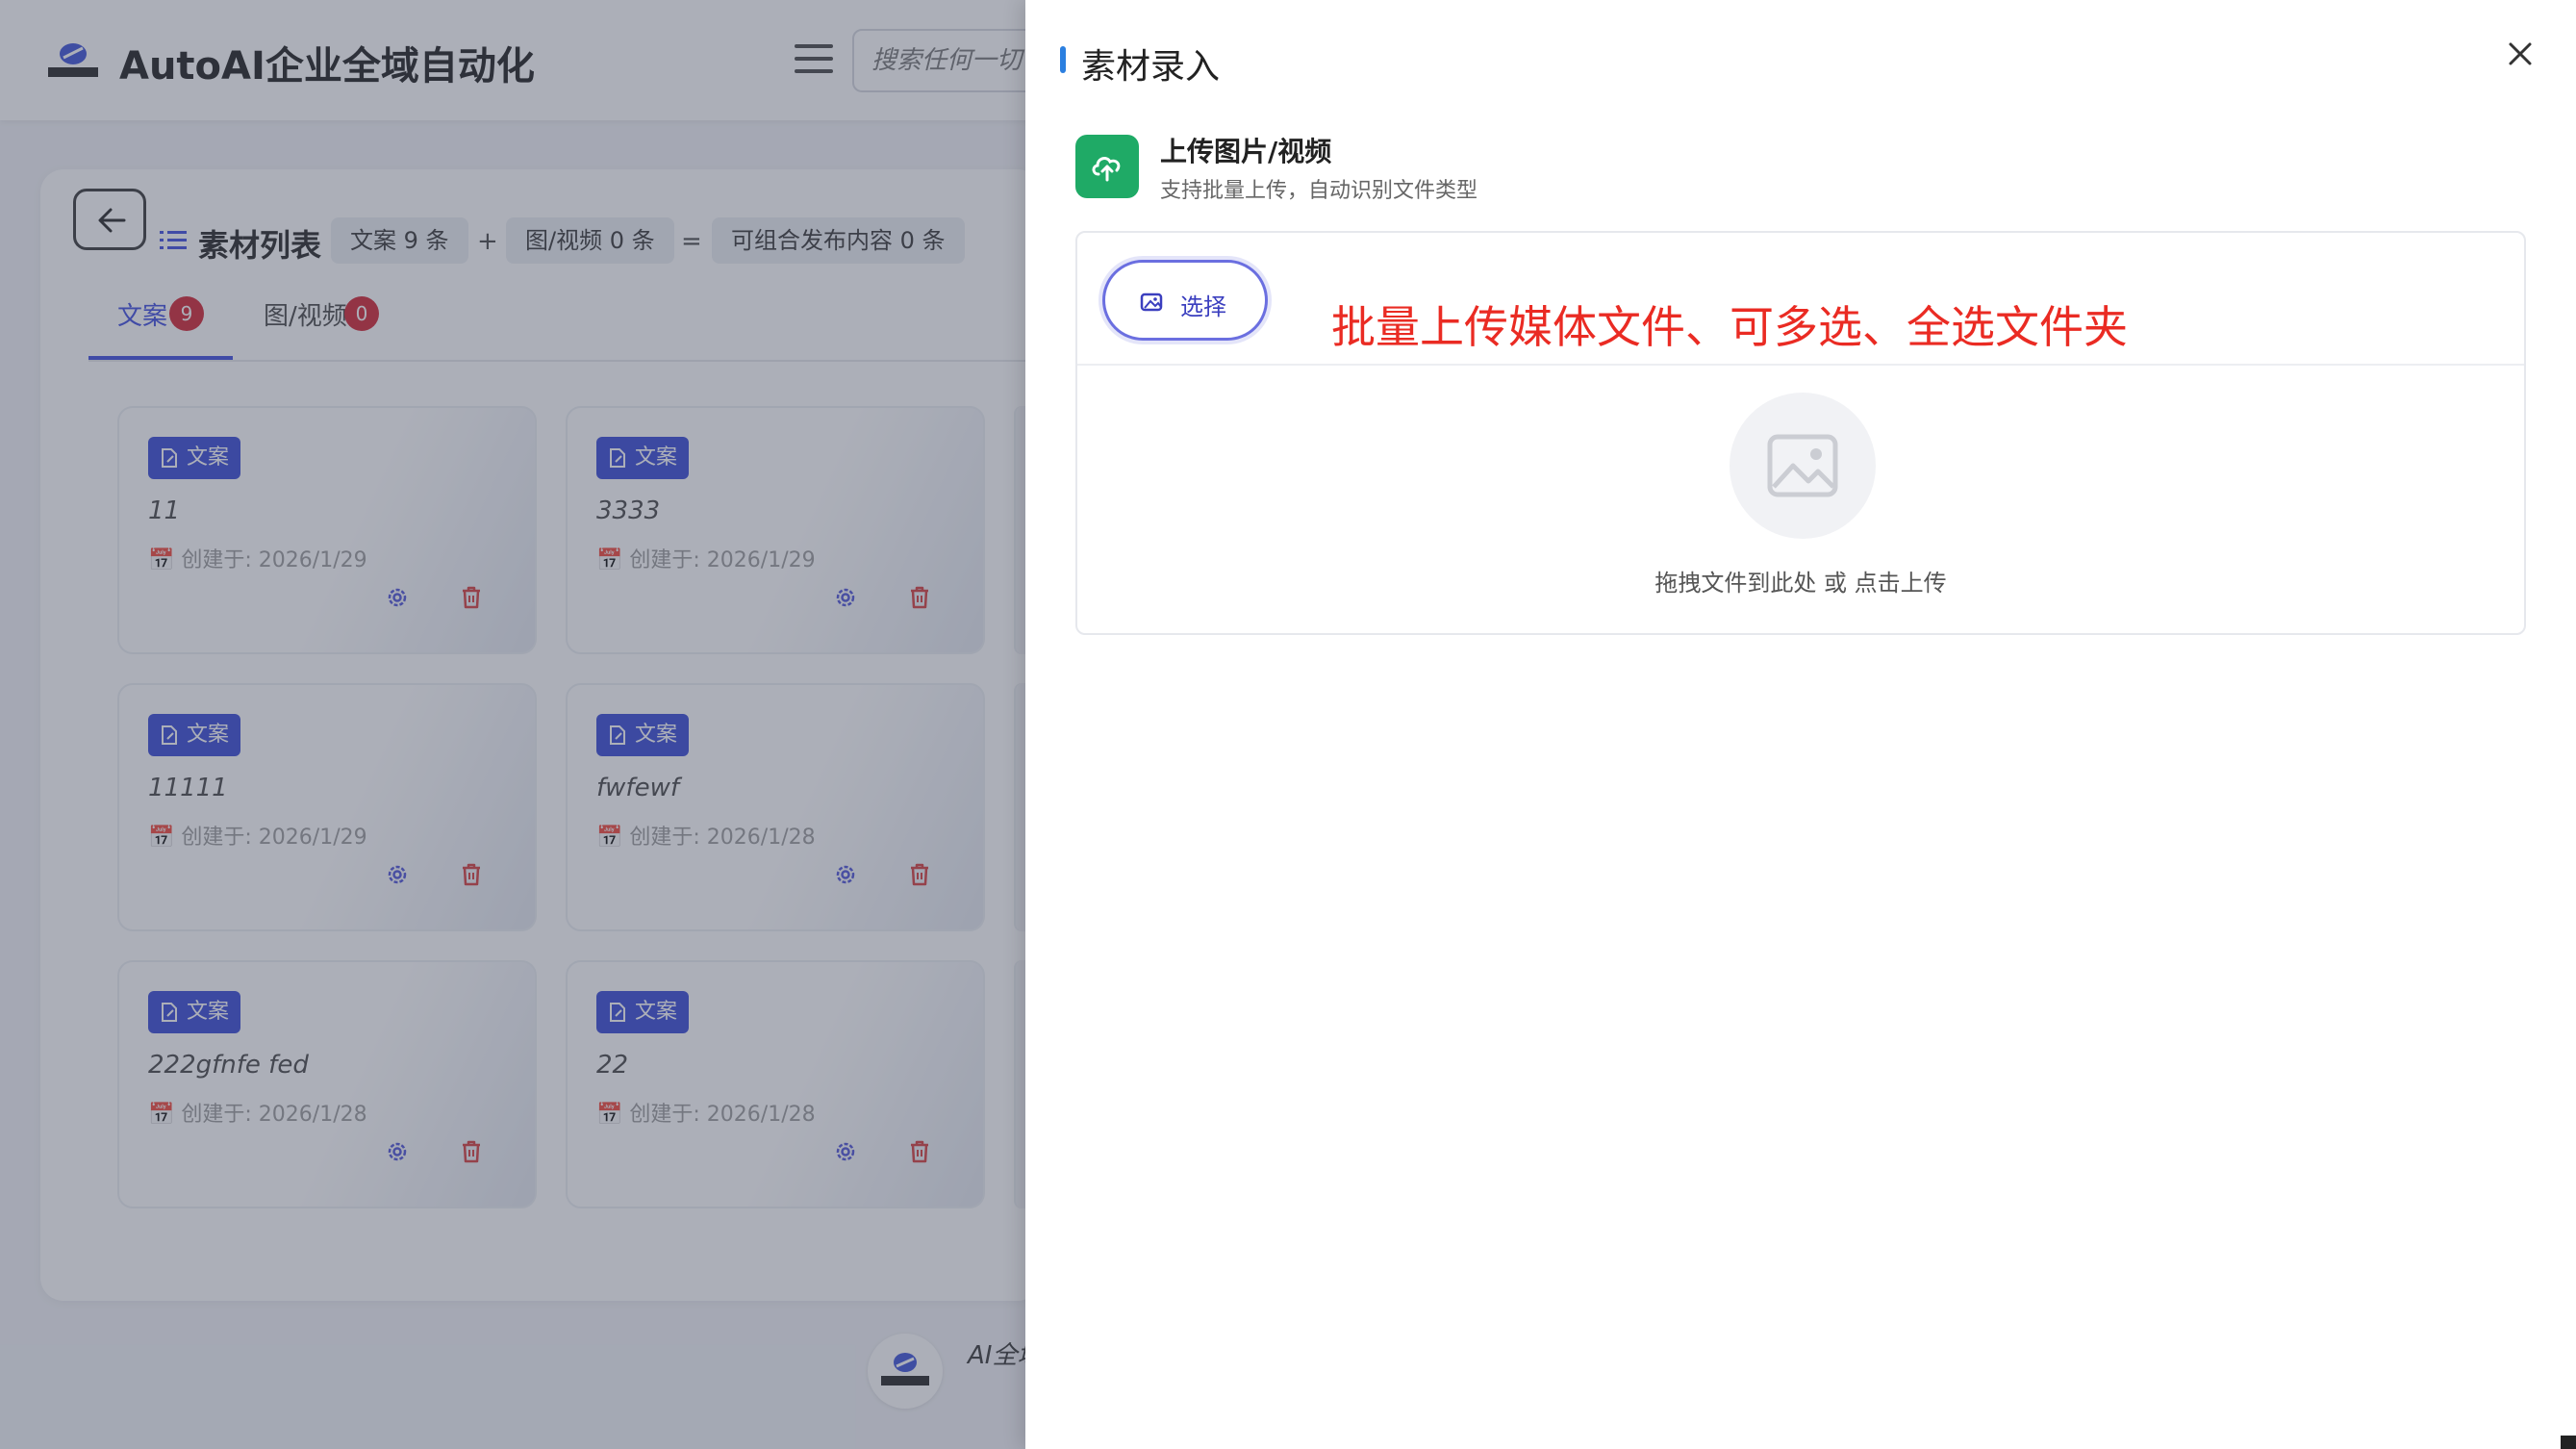  I want to click on dropzone-hint: 拖拽文件到此处 或 点击上传, so click(1800, 583).